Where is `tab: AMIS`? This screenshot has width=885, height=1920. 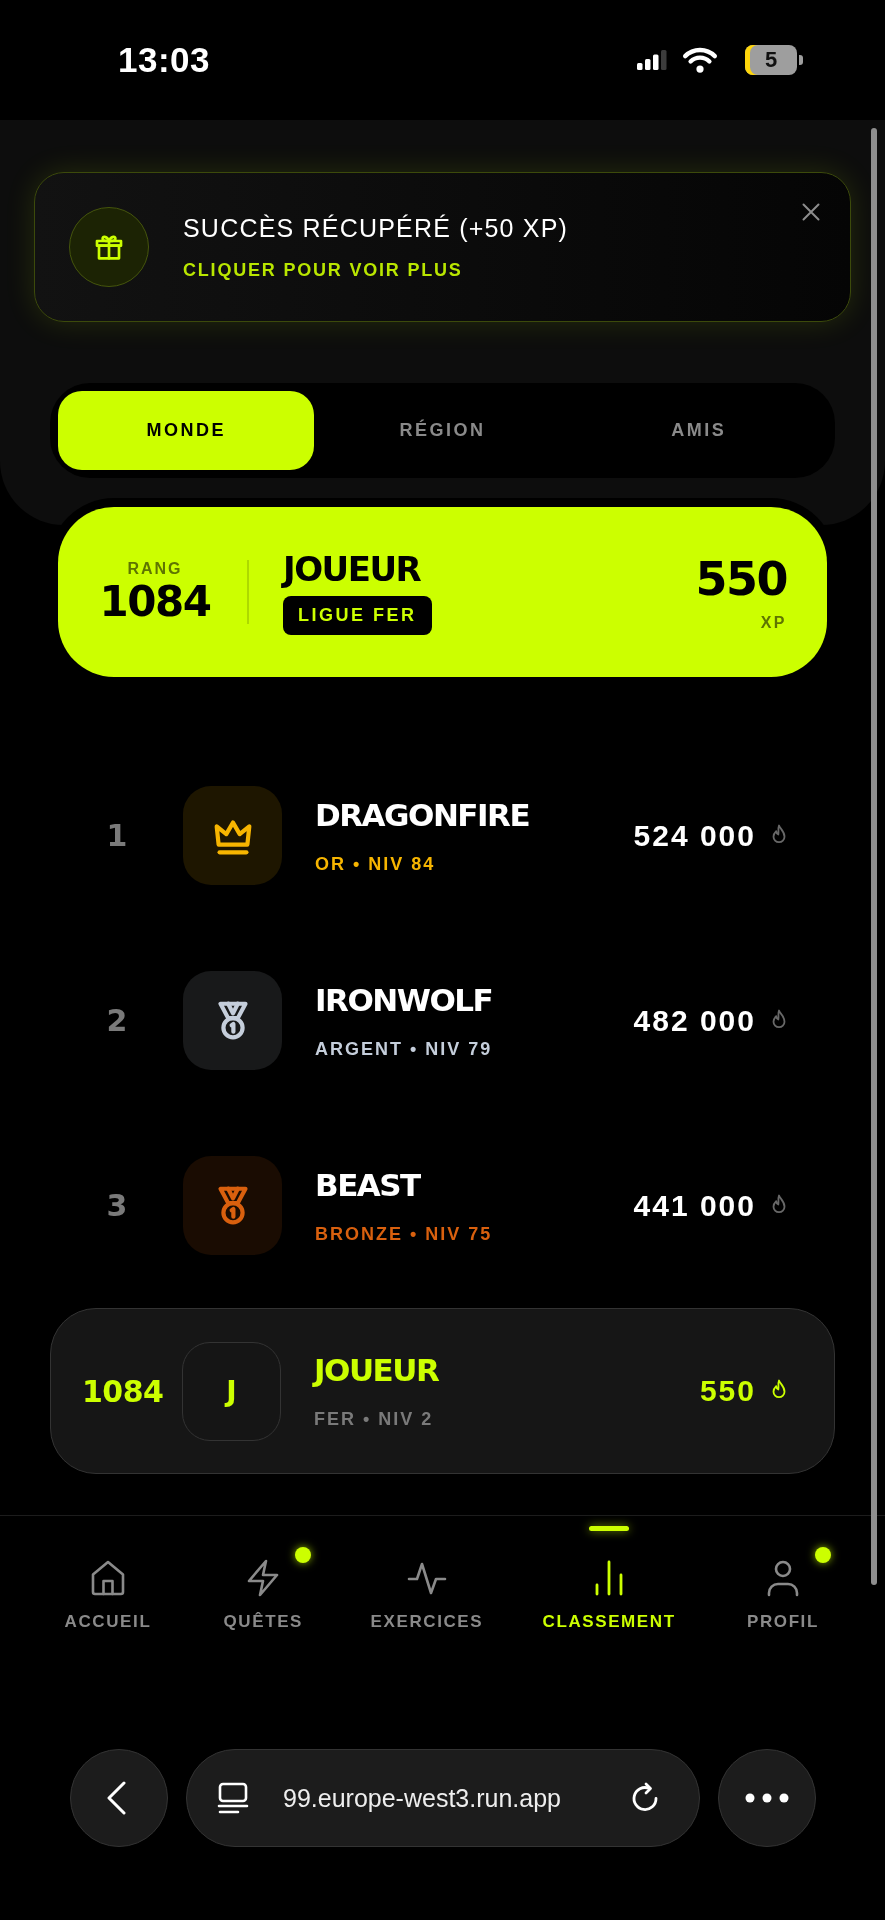
tab: AMIS is located at coordinates (698, 430).